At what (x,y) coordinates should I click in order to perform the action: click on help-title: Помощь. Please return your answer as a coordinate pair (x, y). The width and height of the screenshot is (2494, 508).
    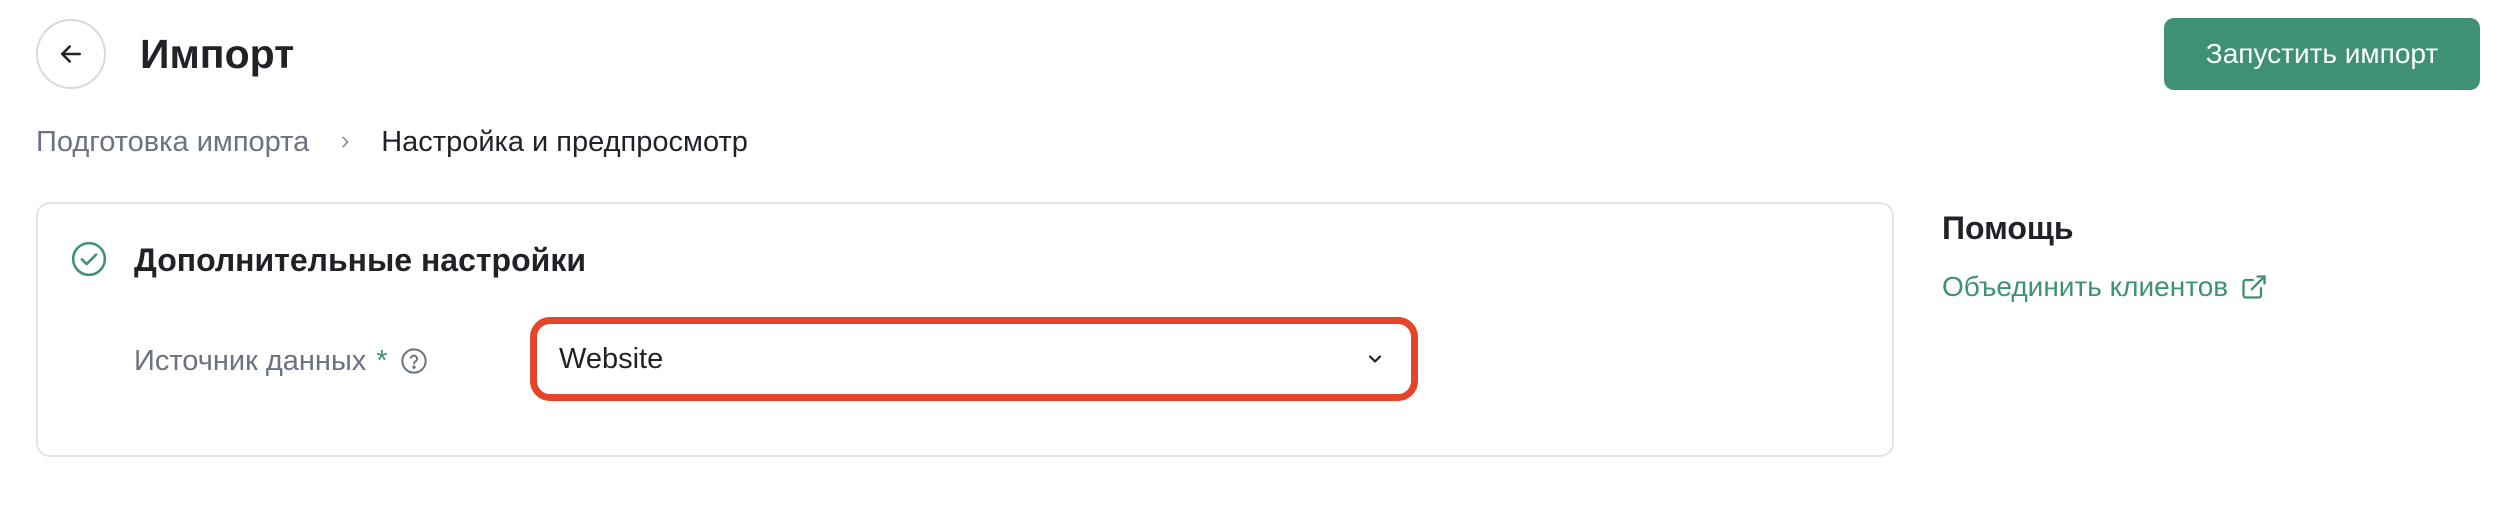
    Looking at the image, I should click on (2008, 228).